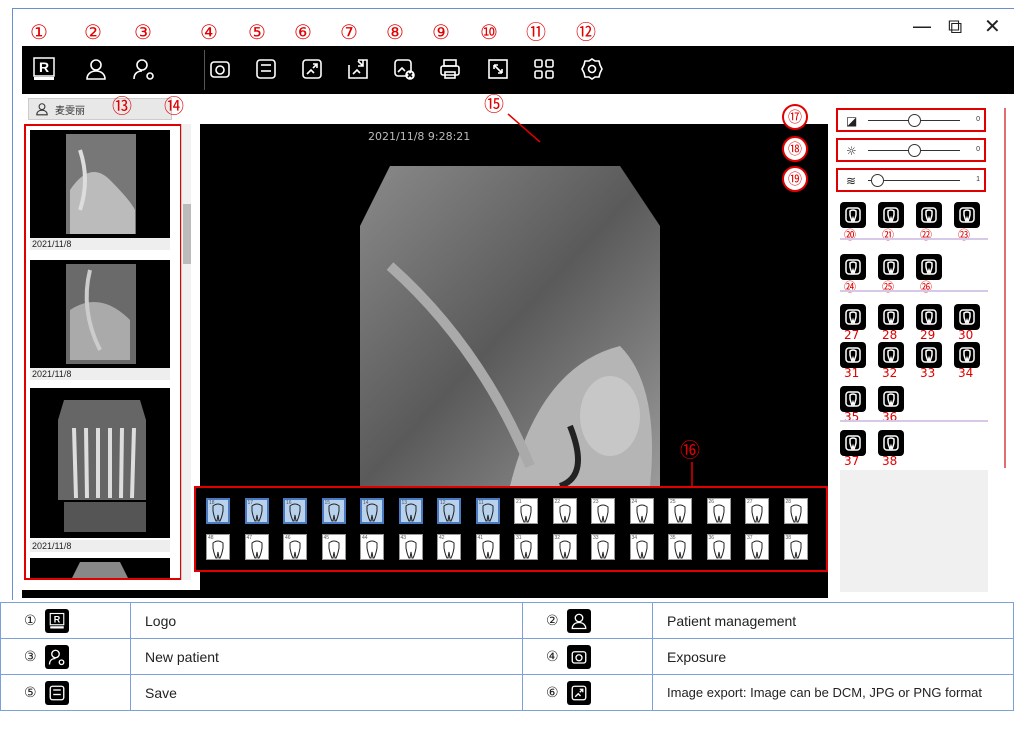 Image resolution: width=1014 pixels, height=748 pixels. Describe the element at coordinates (256, 547) in the screenshot. I see `tooth-47: 47` at that location.